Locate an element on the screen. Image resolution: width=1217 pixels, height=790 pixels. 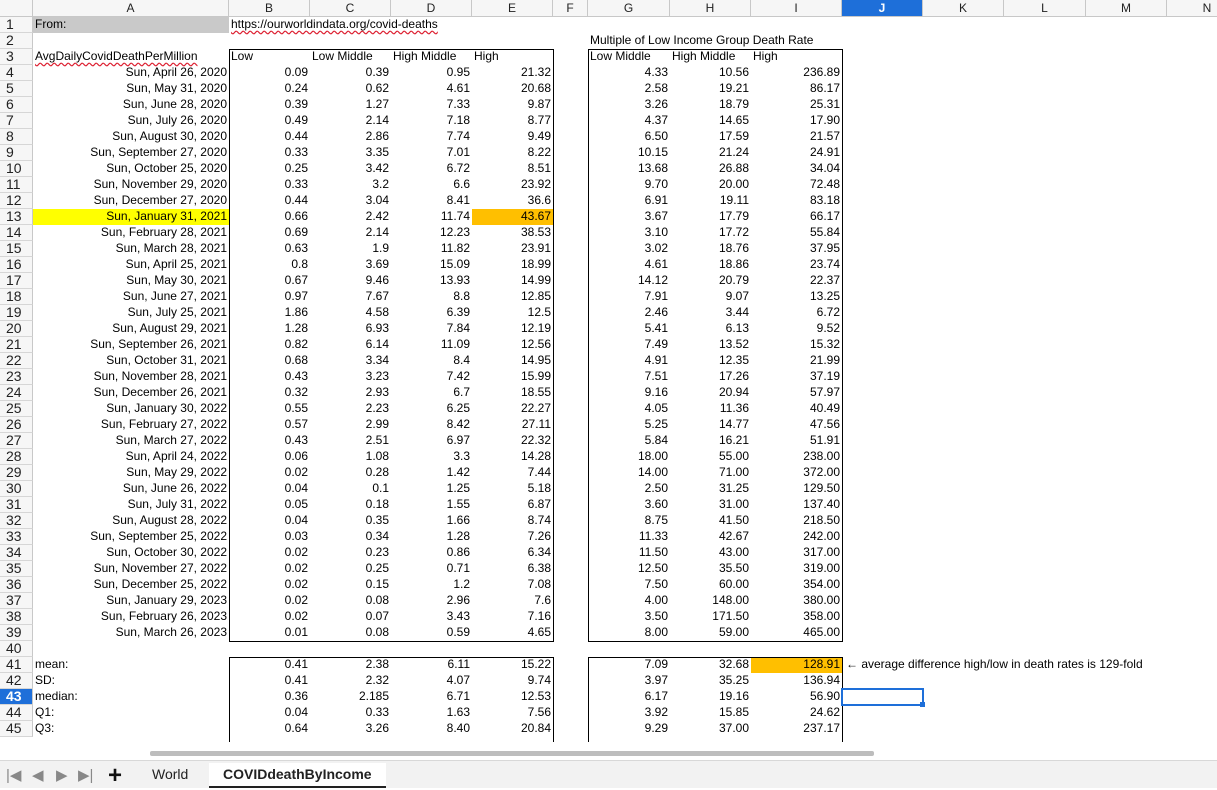
cell-i35: 319.00 is located at coordinates (796, 569).